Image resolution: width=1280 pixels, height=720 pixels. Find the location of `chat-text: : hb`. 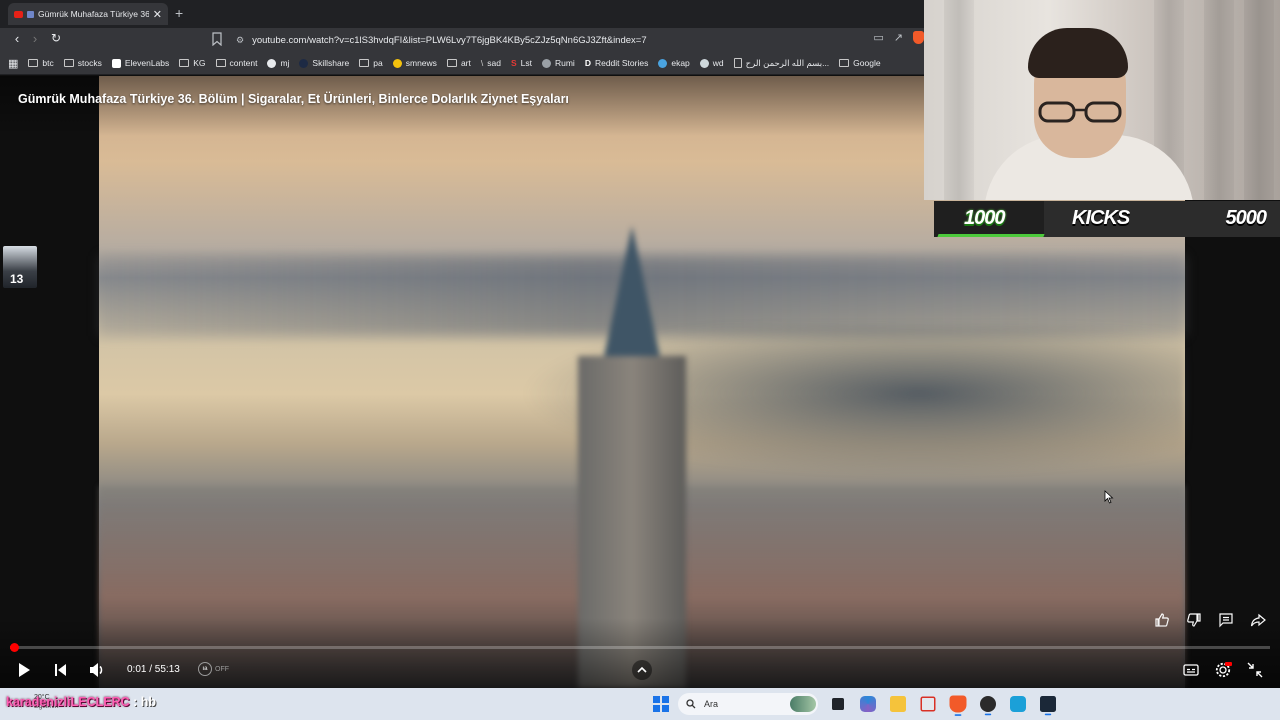

chat-text: : hb is located at coordinates (145, 702).